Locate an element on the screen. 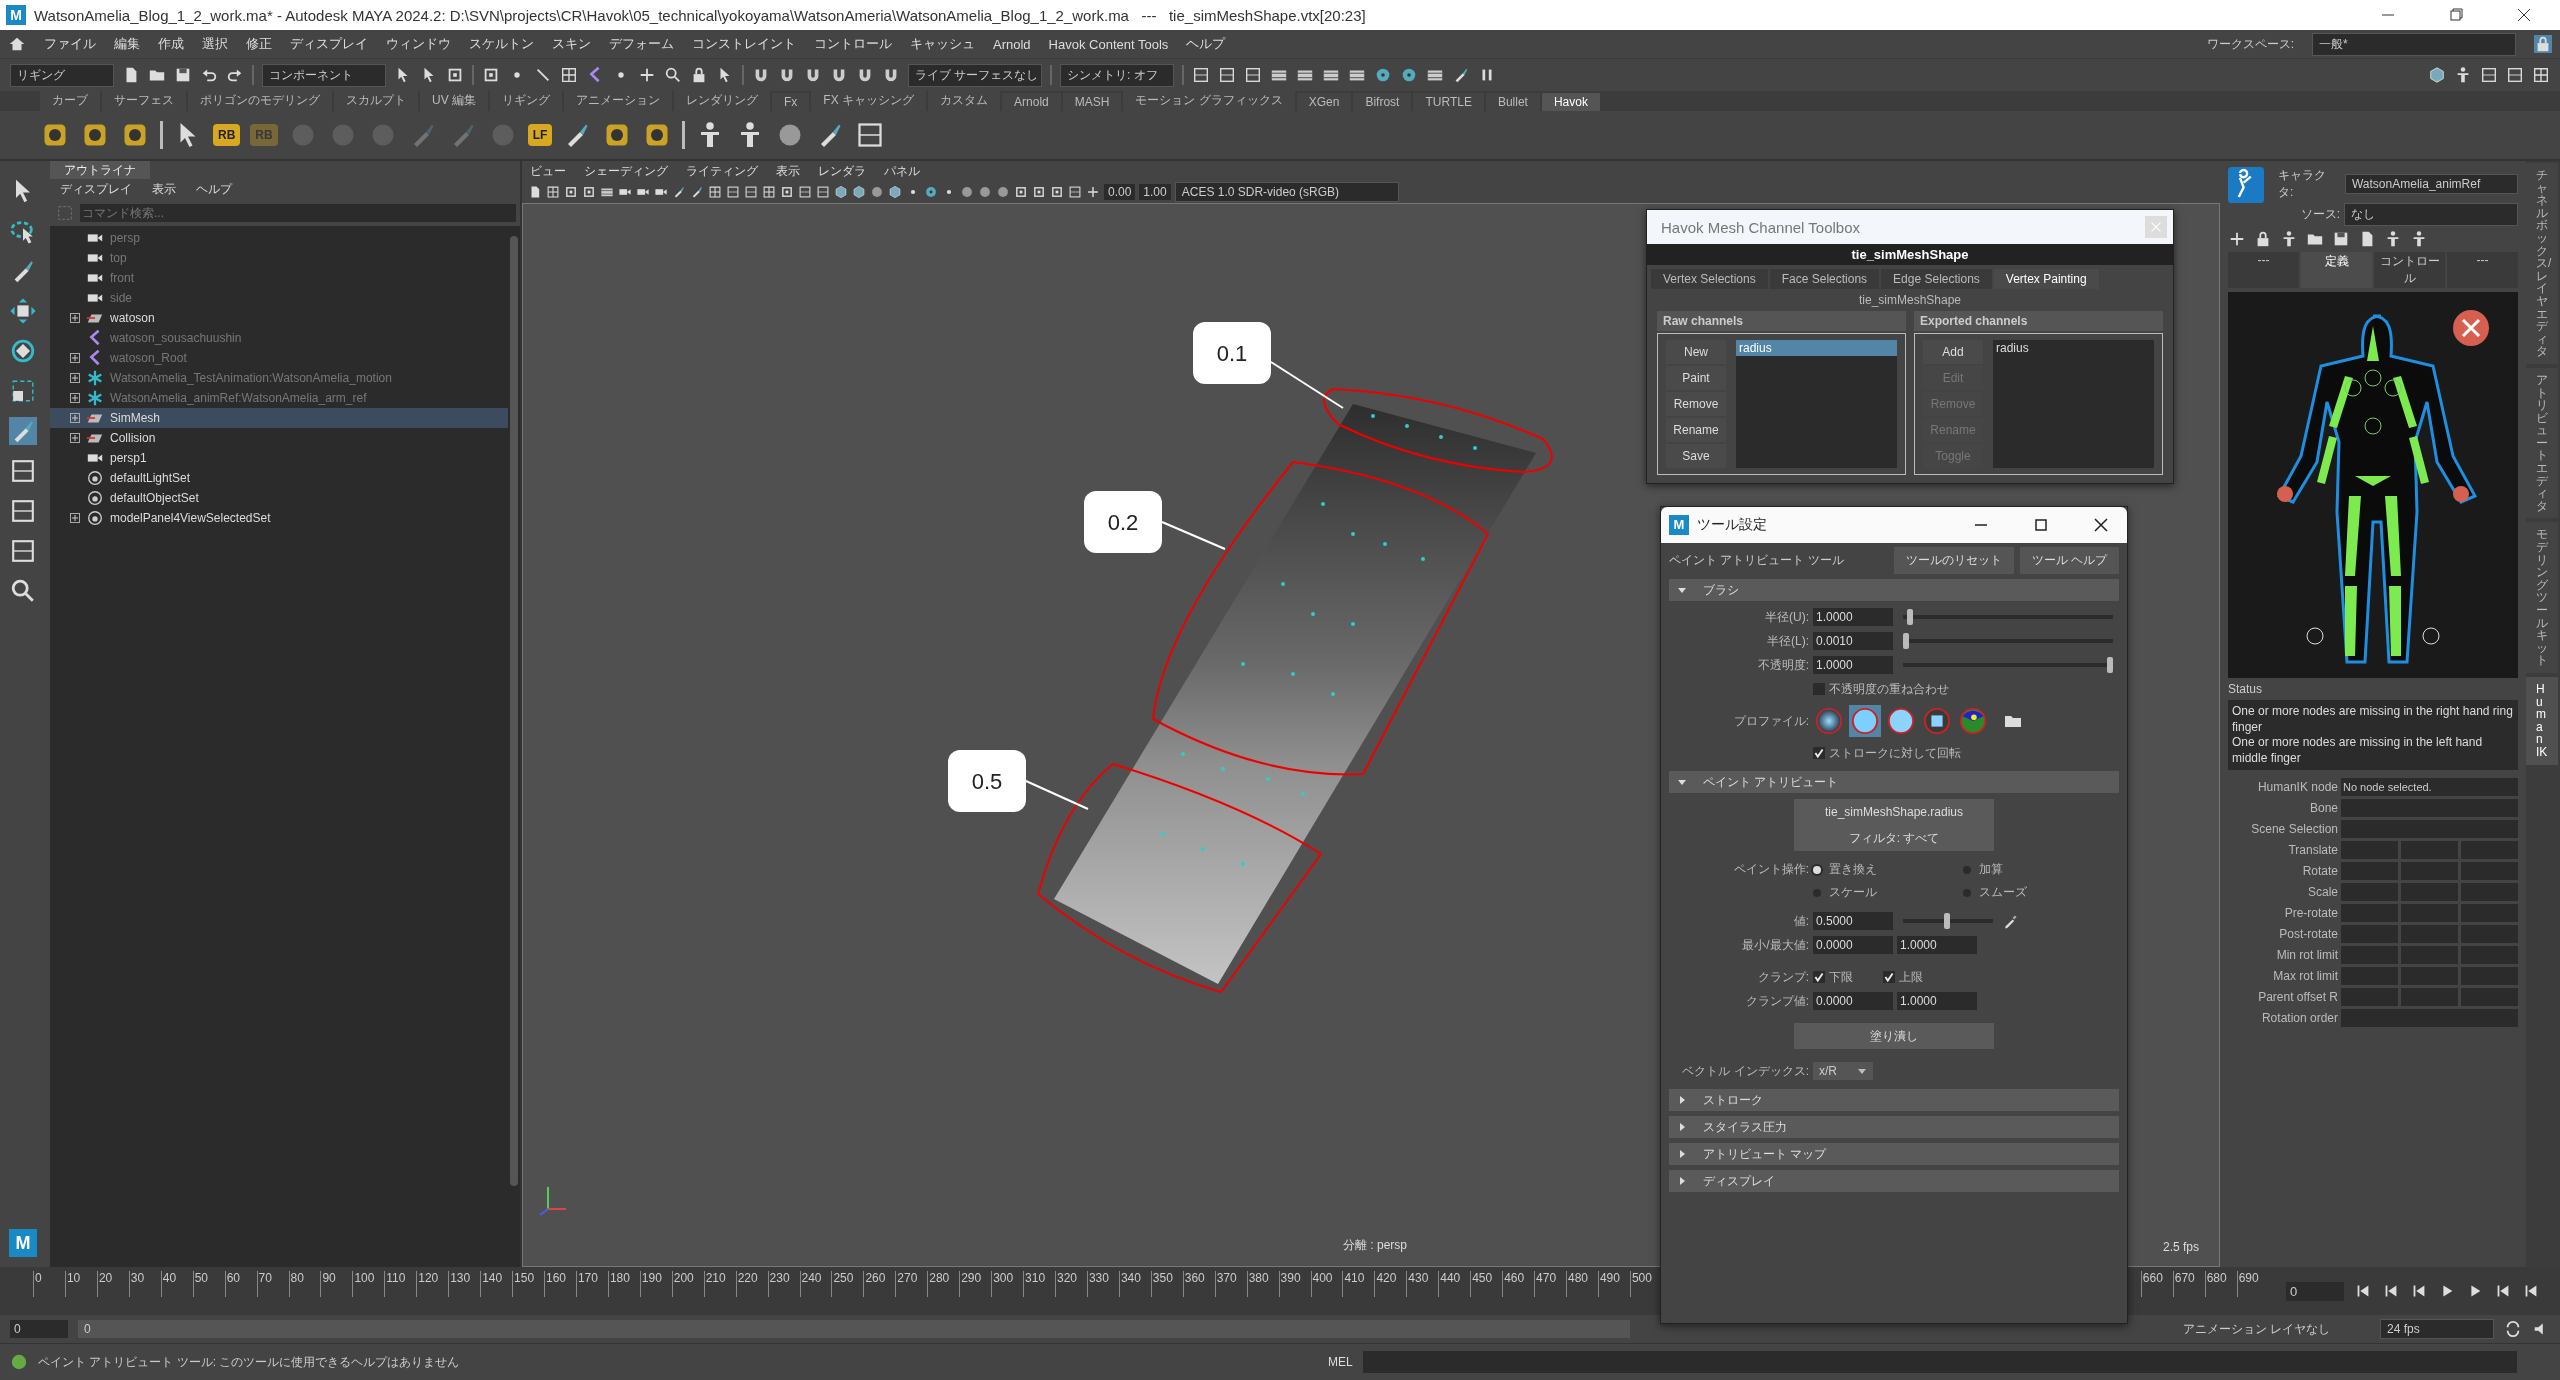 This screenshot has width=2560, height=1380. shelf-tab: Bullet is located at coordinates (1512, 102).